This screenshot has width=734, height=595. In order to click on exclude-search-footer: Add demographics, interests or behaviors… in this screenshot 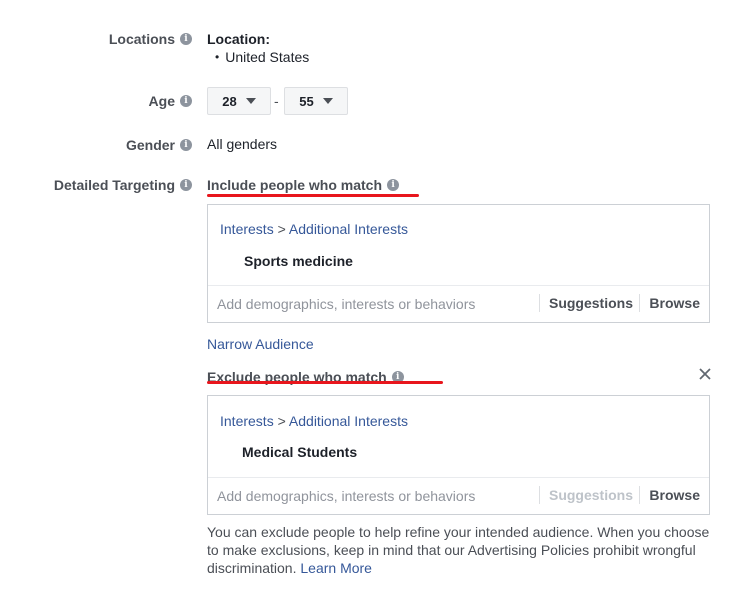, I will do `click(458, 495)`.